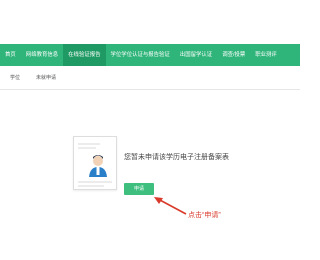 This screenshot has width=320, height=260. What do you see at coordinates (46, 77) in the screenshot?
I see `subnav-item-not-applied: 未就申请` at bounding box center [46, 77].